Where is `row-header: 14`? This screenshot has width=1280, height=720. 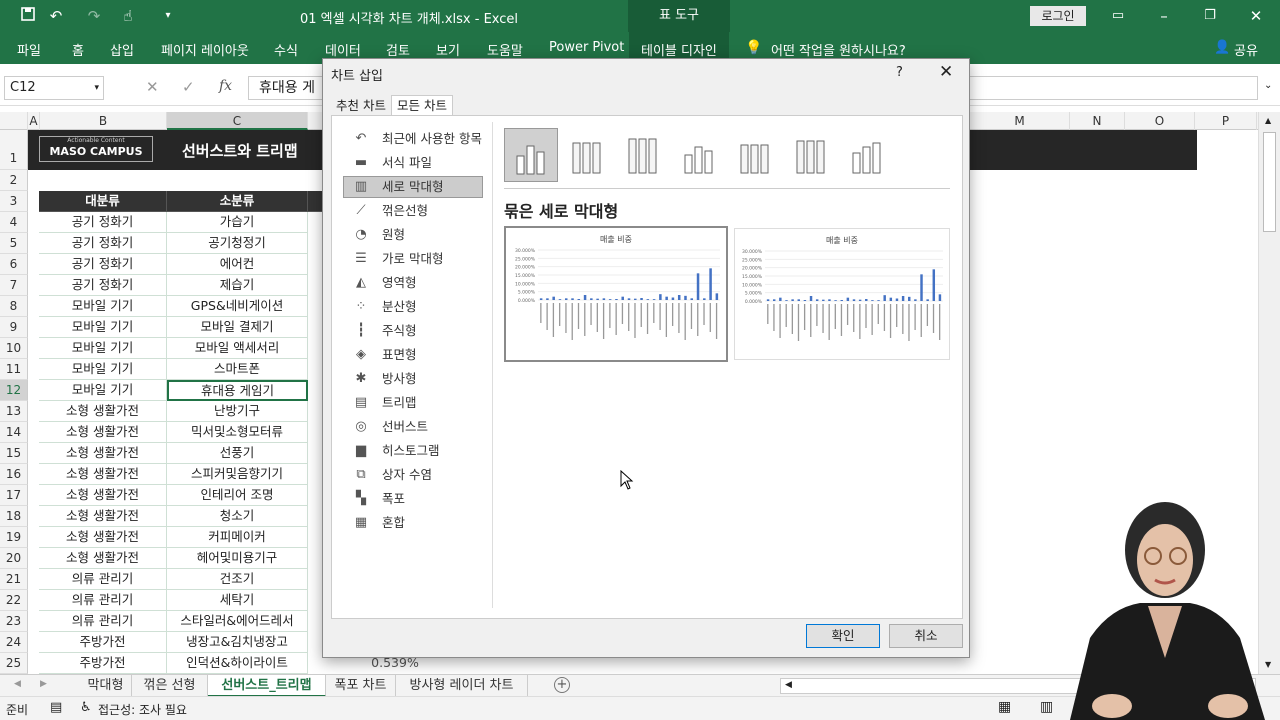 row-header: 14 is located at coordinates (14, 432).